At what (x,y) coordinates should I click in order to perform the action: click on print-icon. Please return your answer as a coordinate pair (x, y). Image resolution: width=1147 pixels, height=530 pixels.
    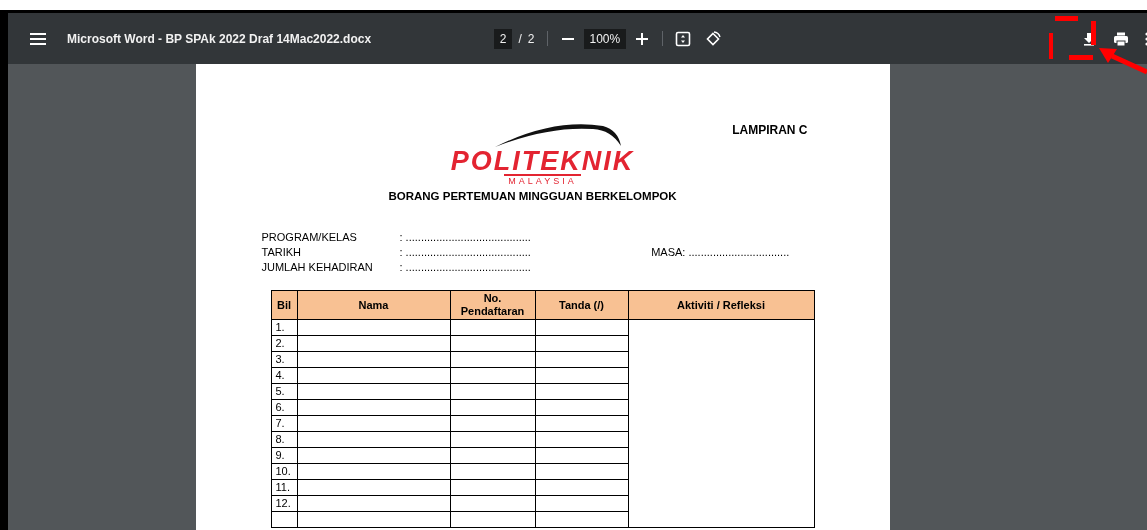
    Looking at the image, I should click on (1121, 38).